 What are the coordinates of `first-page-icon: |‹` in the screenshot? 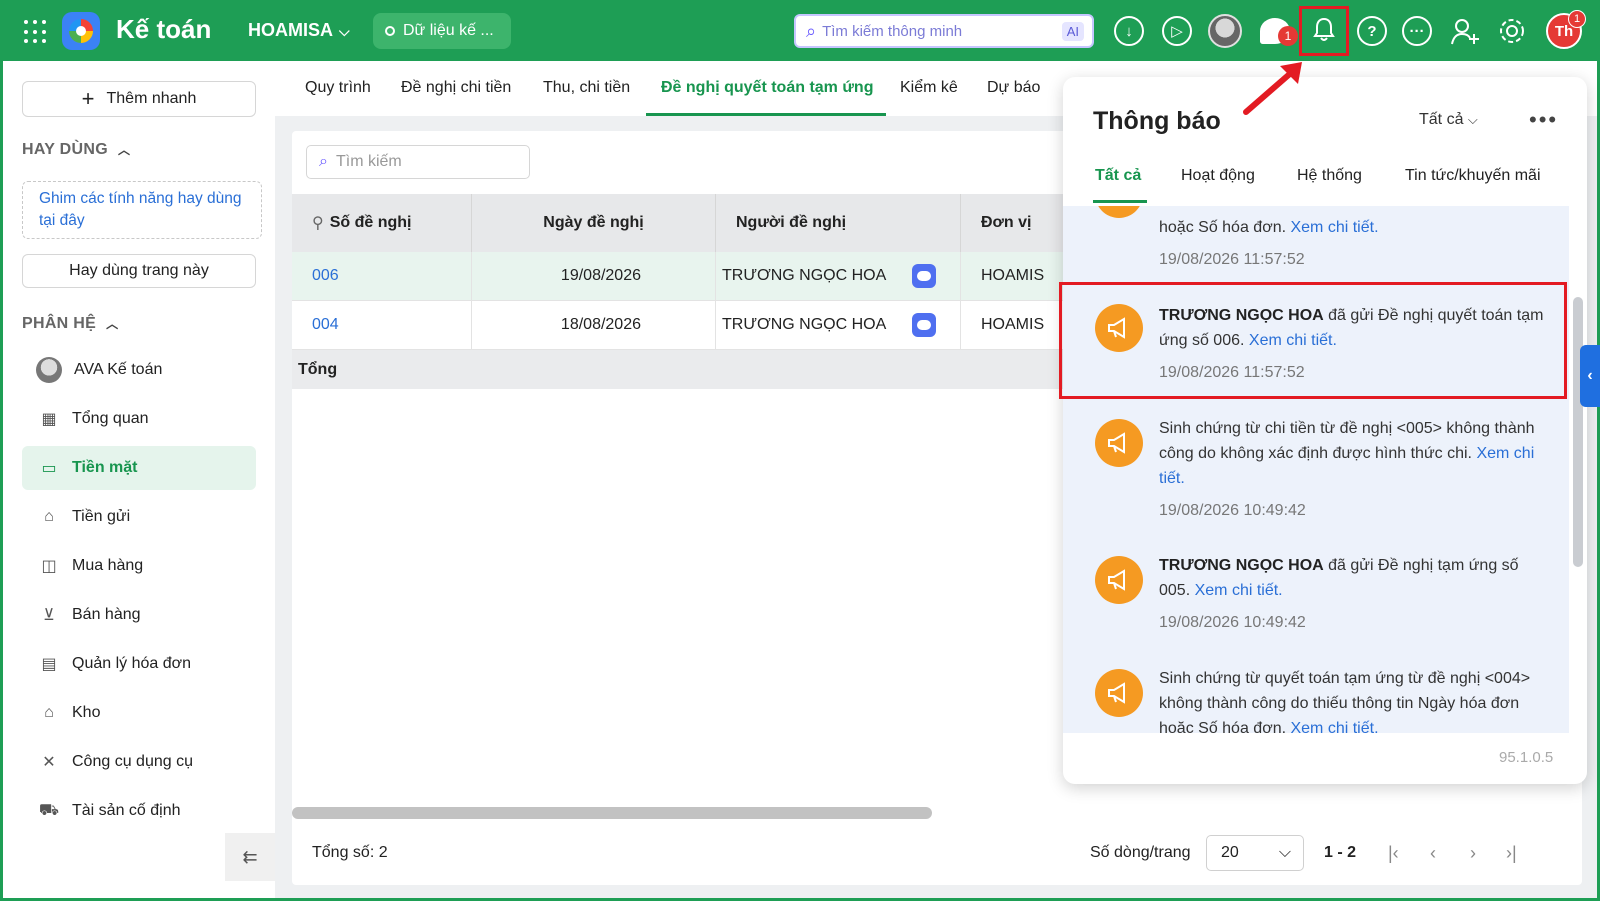 It's located at (1393, 853).